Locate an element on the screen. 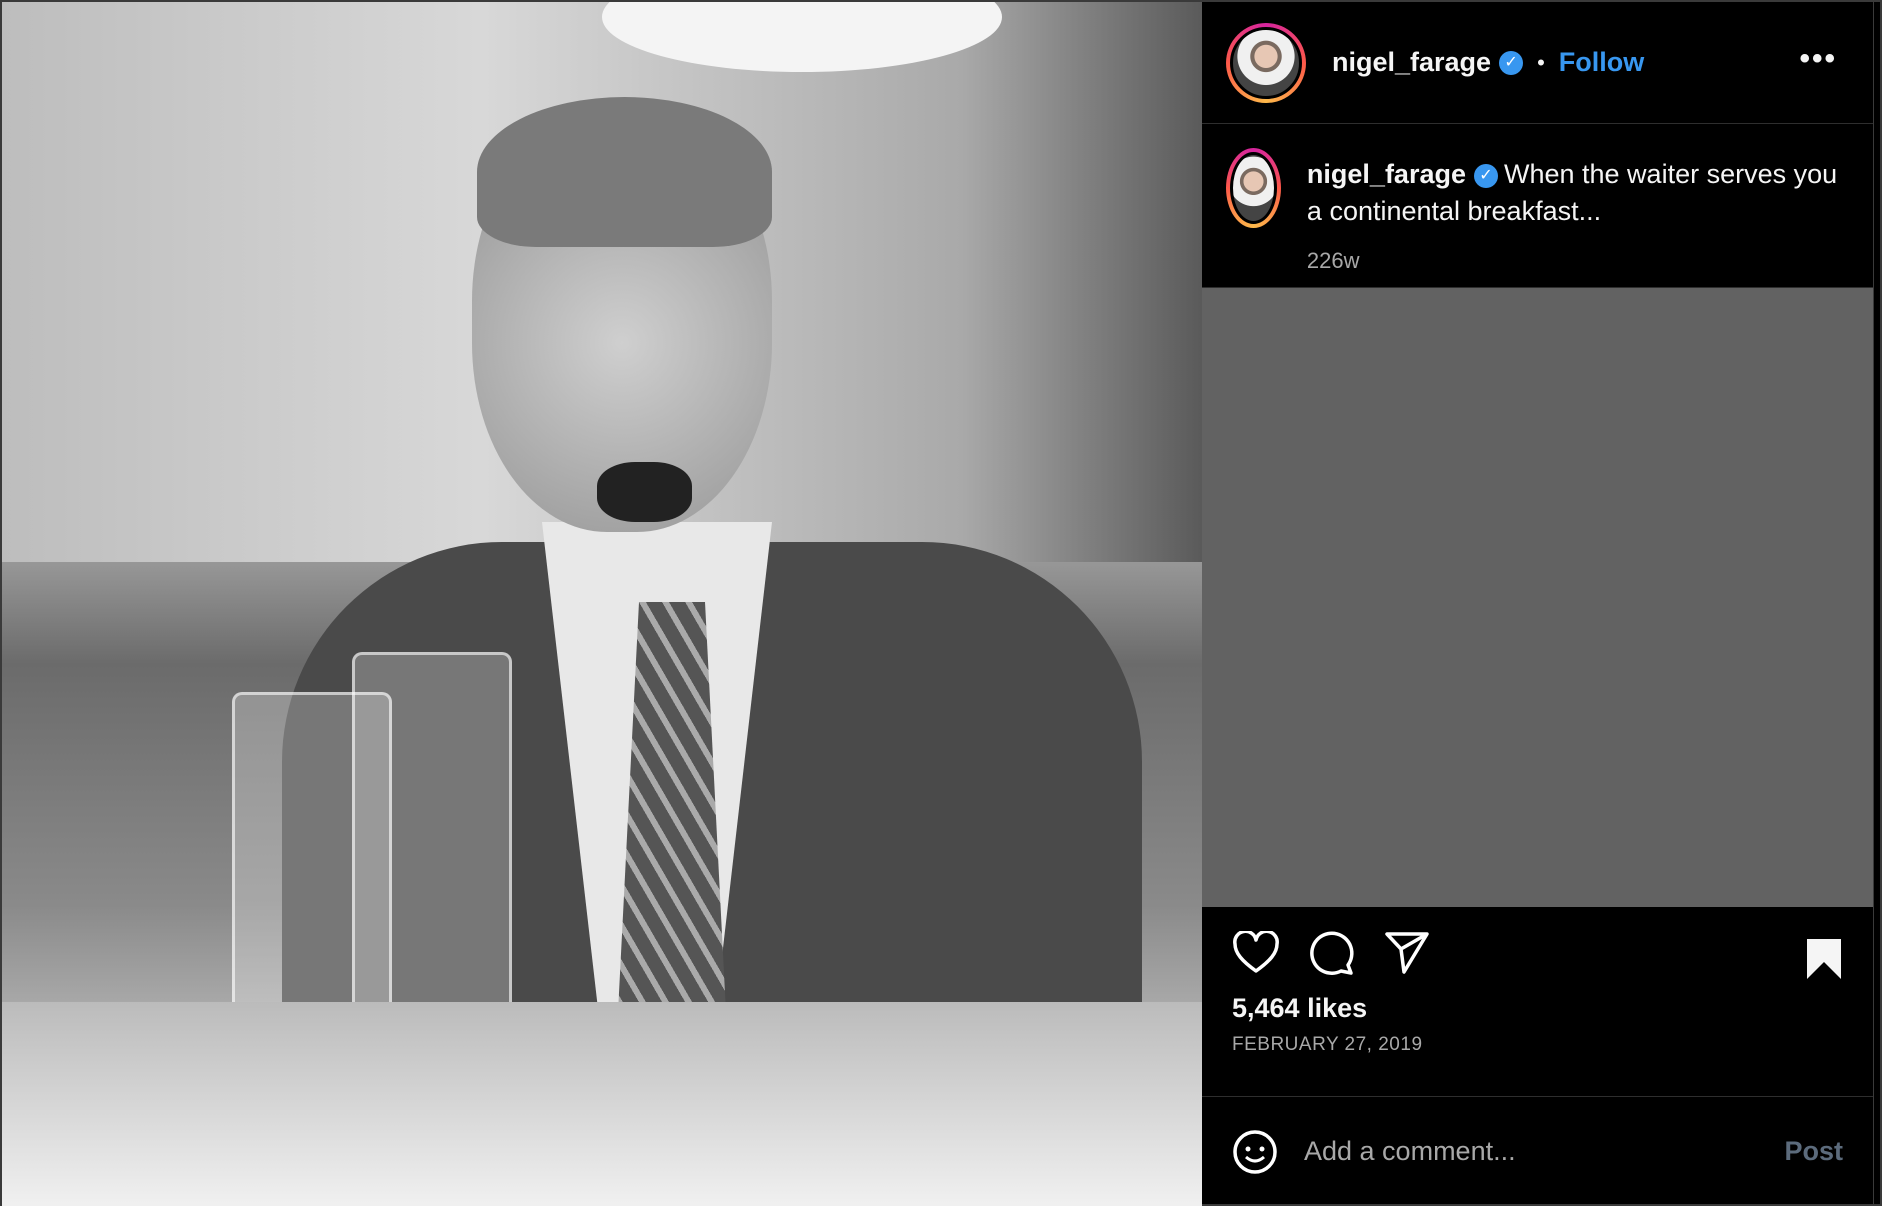 This screenshot has width=1882, height=1206. heart-icon is located at coordinates (1256, 953).